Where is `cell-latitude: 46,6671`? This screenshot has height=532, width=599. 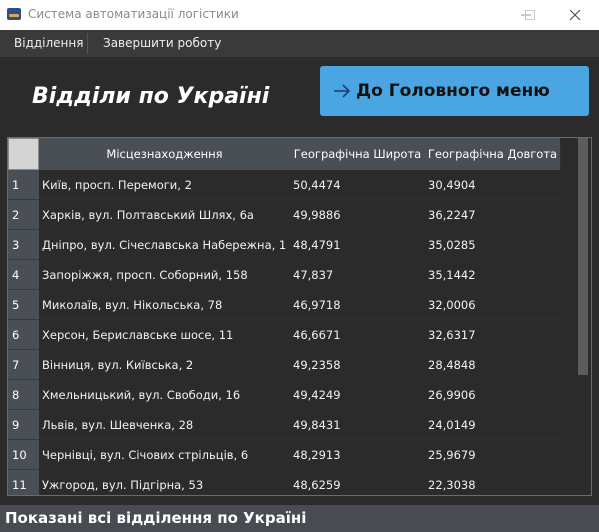
cell-latitude: 46,6671 is located at coordinates (357, 335).